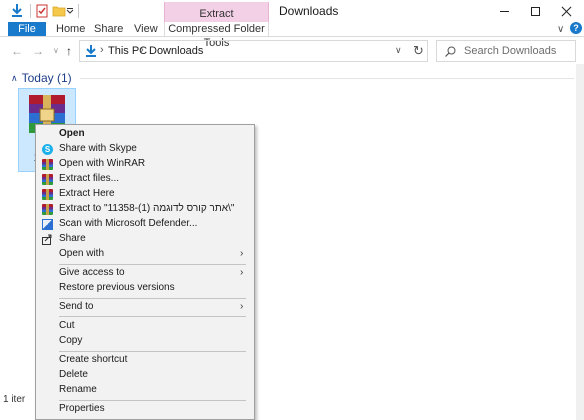 This screenshot has height=420, width=584. What do you see at coordinates (108, 29) in the screenshot?
I see `tab-share: Share` at bounding box center [108, 29].